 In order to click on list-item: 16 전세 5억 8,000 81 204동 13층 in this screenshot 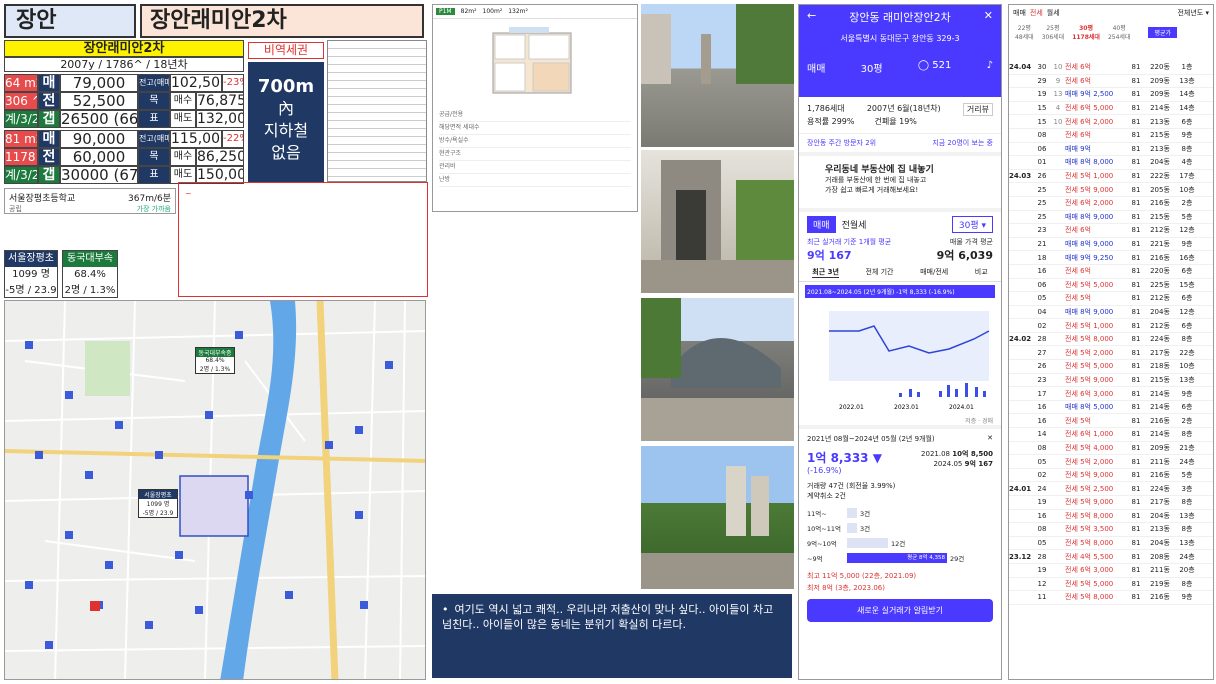, I will do `click(1111, 517)`.